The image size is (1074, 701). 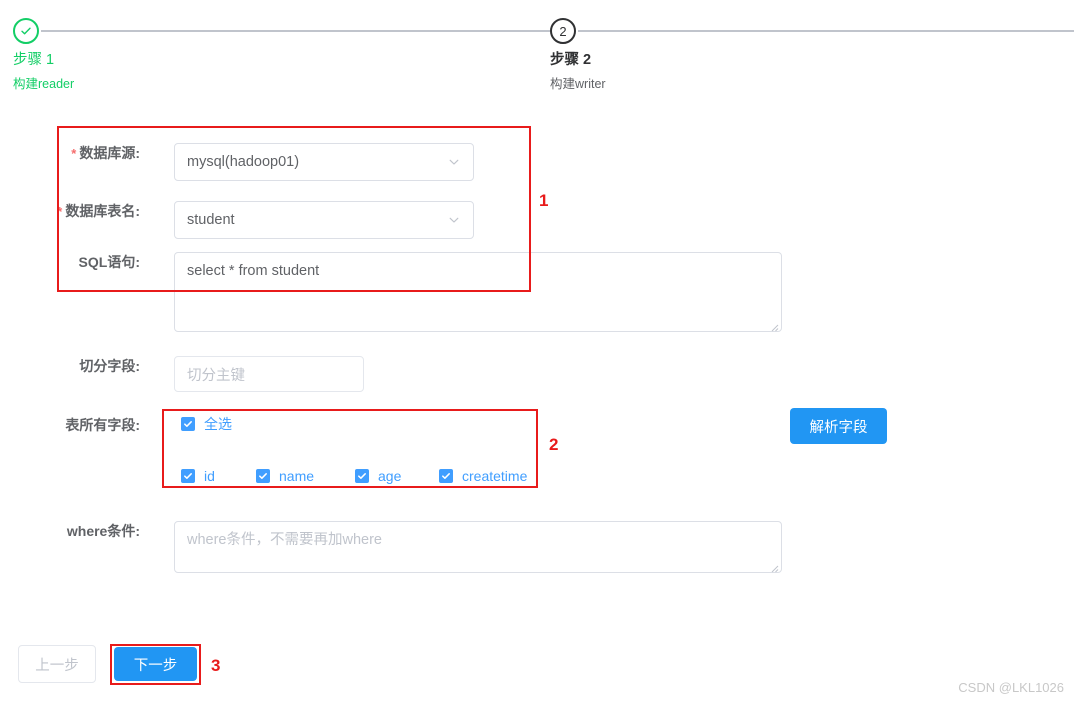 I want to click on checkbox-label: createtime, so click(x=495, y=476).